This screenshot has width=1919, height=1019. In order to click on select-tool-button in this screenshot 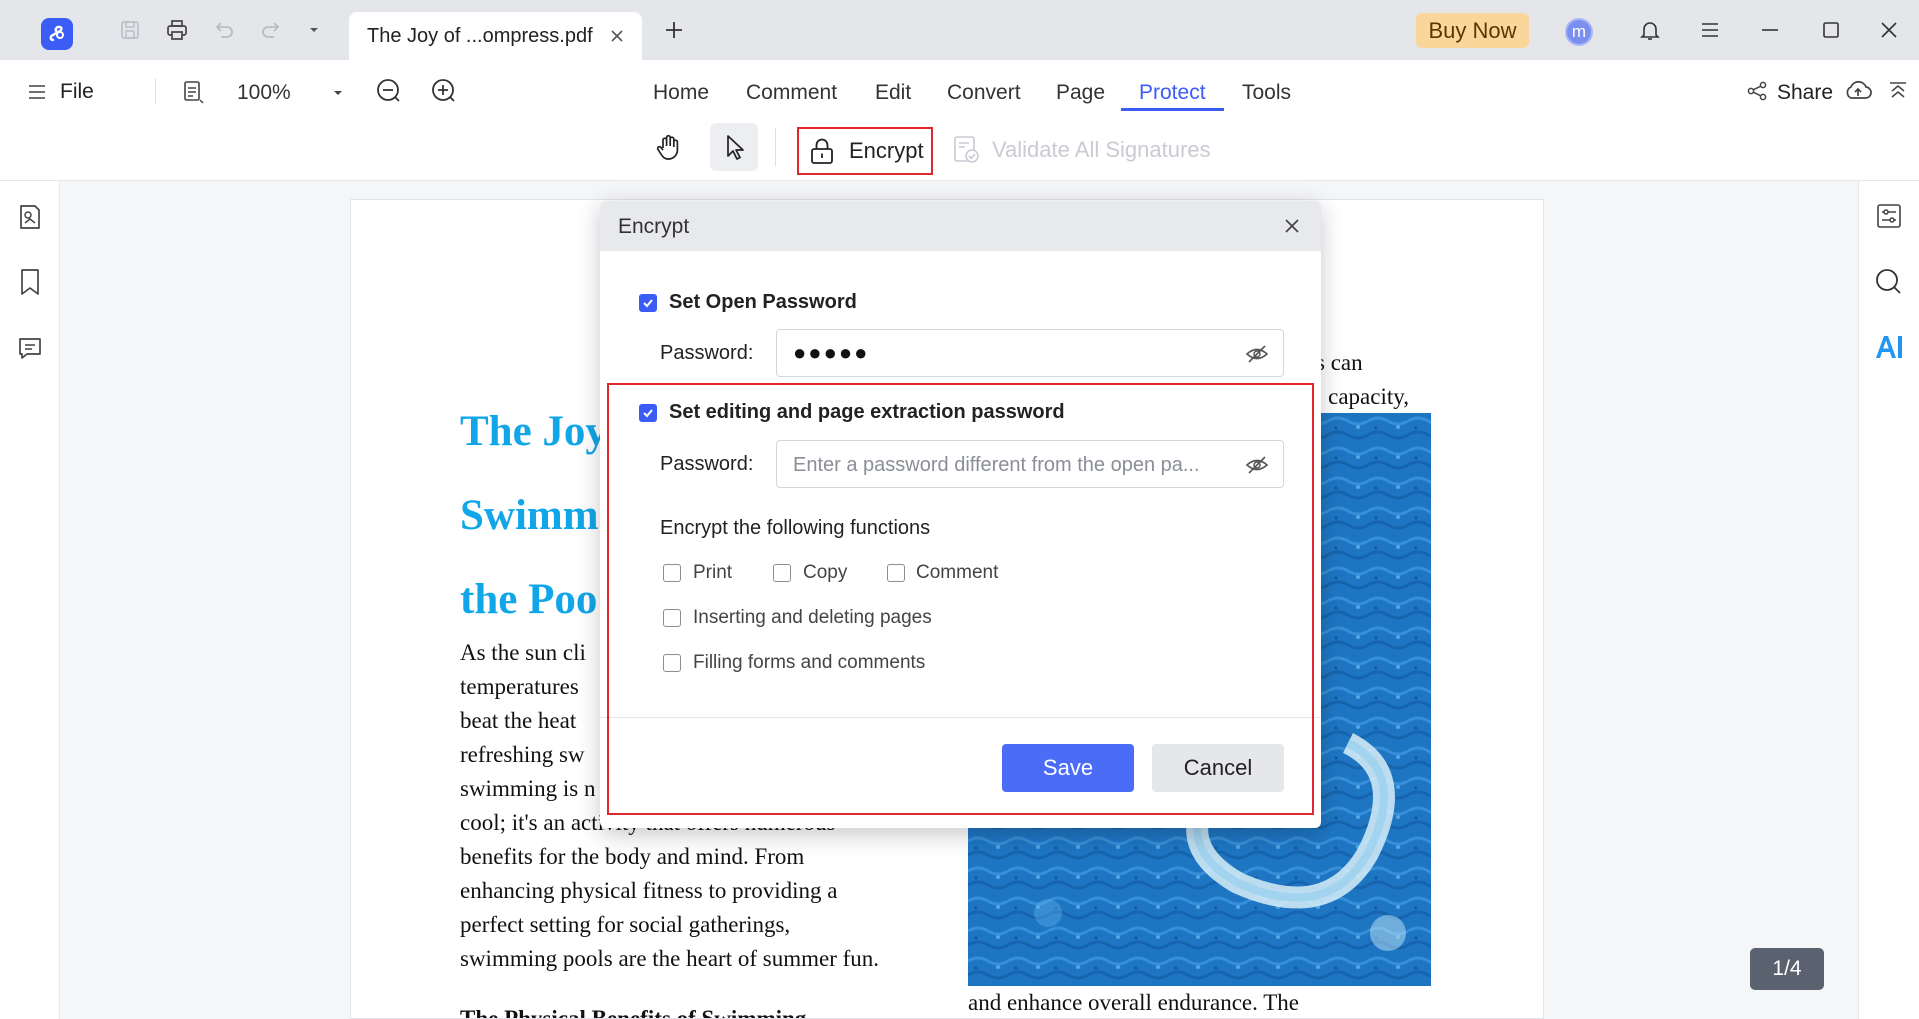, I will do `click(734, 147)`.